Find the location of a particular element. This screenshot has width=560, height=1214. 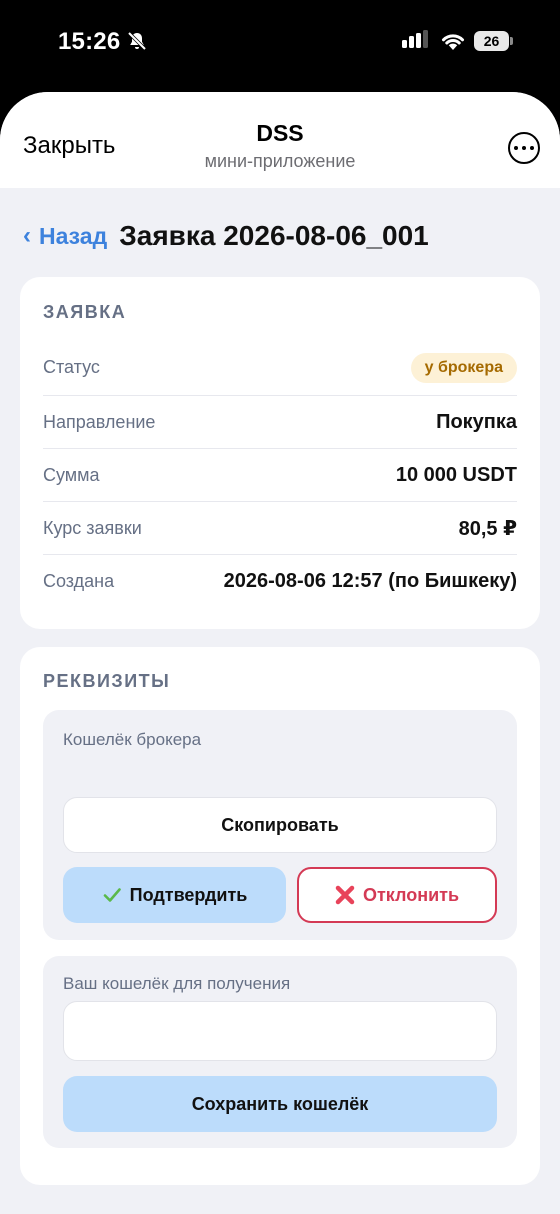

page-title: Заявка 2026-08-06_001 is located at coordinates (274, 235).